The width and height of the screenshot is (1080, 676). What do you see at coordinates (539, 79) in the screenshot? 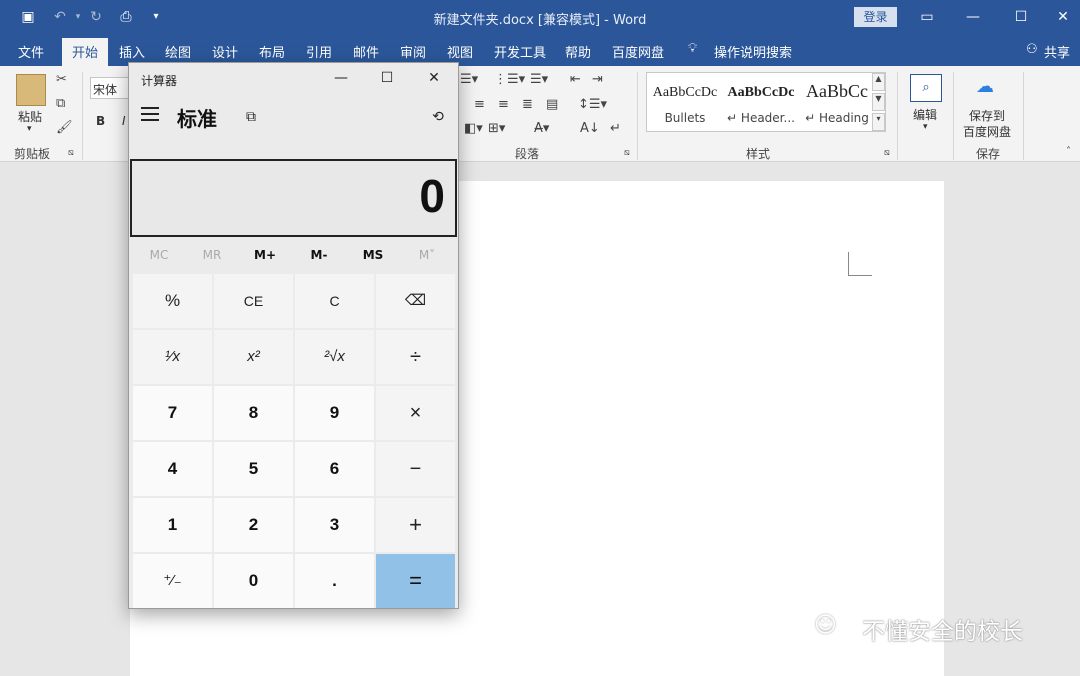
I see `multilevel-list-icon: ☰▾` at bounding box center [539, 79].